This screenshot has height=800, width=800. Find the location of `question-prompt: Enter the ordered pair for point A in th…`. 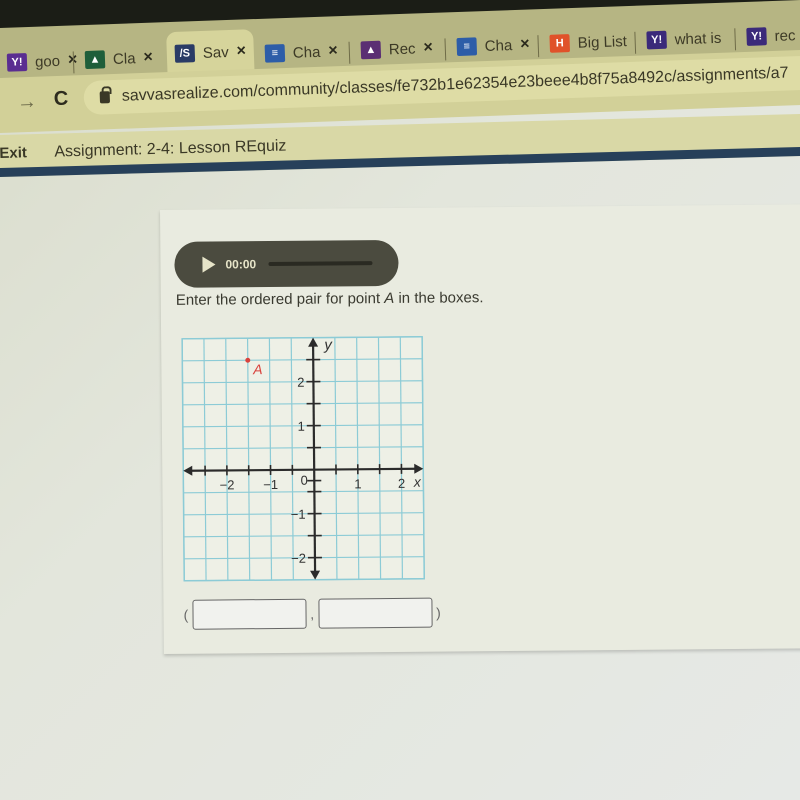

question-prompt: Enter the ordered pair for point A in th… is located at coordinates (330, 299).